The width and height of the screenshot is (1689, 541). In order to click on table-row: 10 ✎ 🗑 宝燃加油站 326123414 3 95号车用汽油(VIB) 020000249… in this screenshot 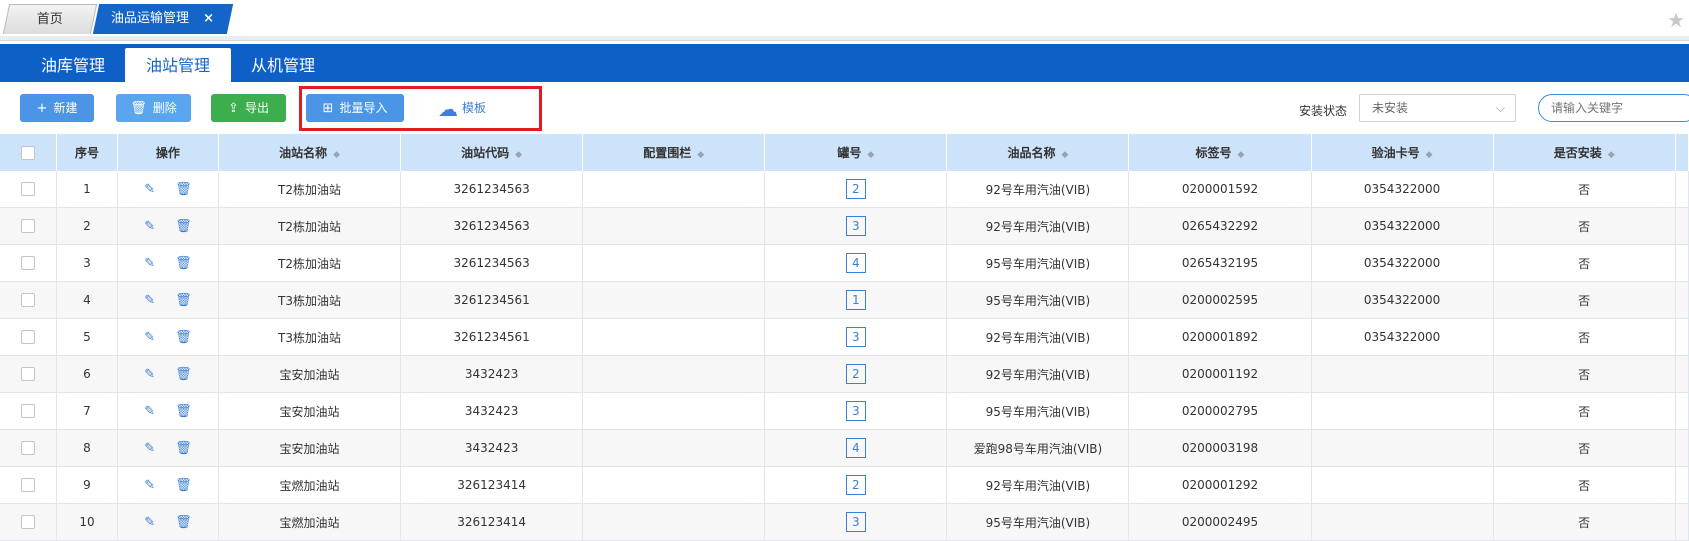, I will do `click(844, 522)`.